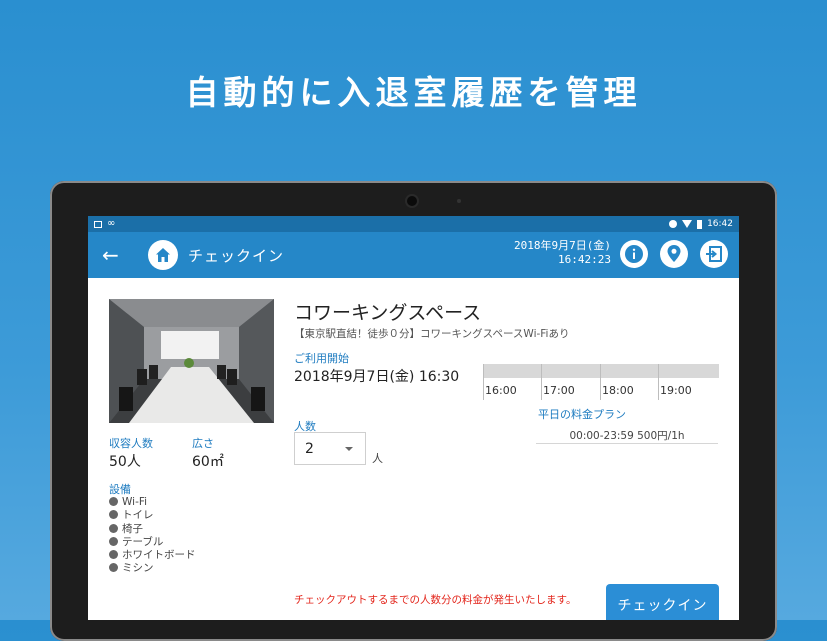 The image size is (827, 641). Describe the element at coordinates (501, 390) in the screenshot. I see `timeline-label: 16:00` at that location.